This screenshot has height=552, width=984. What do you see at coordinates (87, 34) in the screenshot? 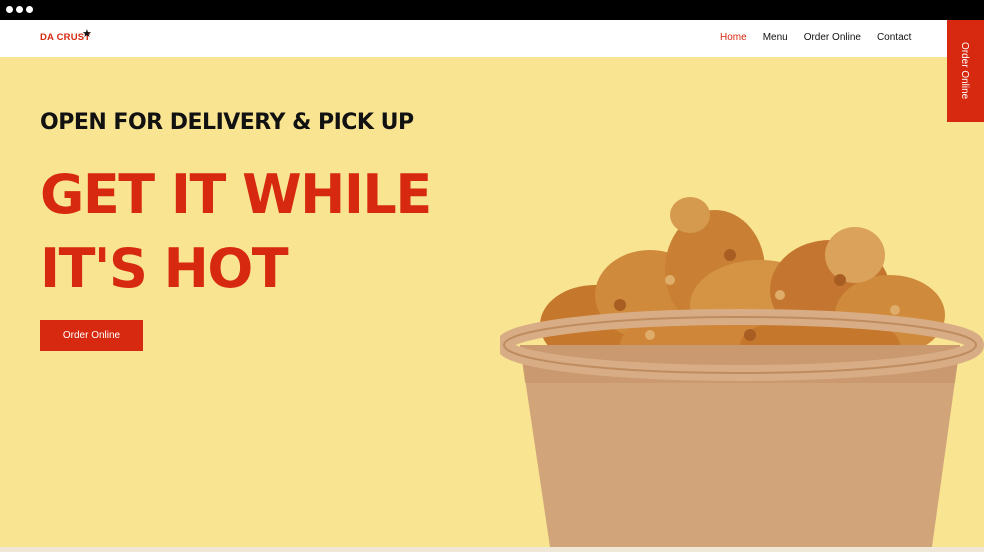
I see `star-icon: ★` at bounding box center [87, 34].